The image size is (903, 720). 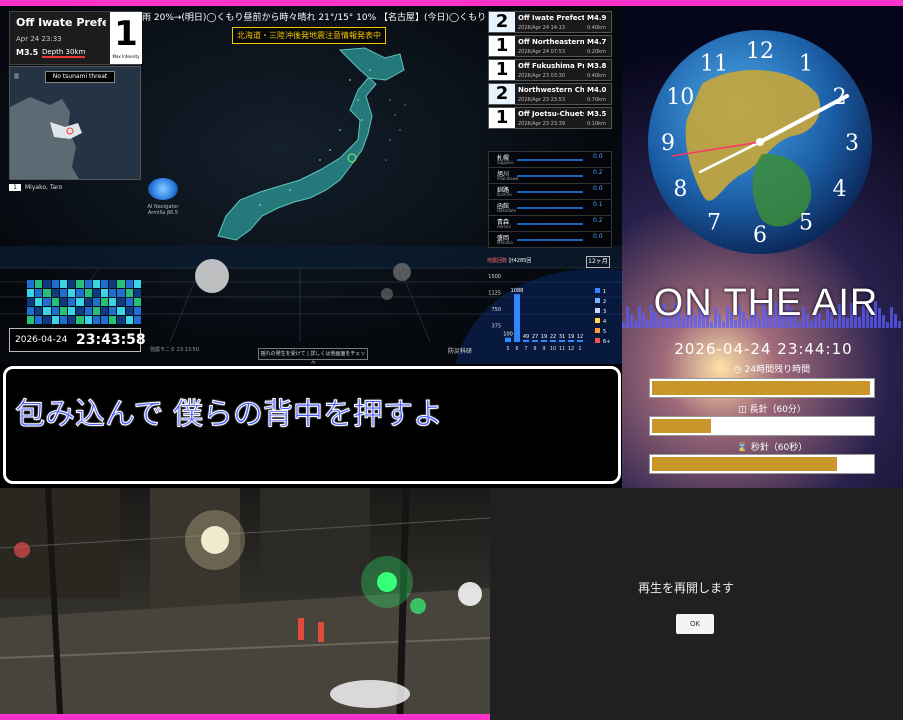 I want to click on lyrics-text: 包み込んで 僕らの背中を押すよ, so click(x=229, y=415).